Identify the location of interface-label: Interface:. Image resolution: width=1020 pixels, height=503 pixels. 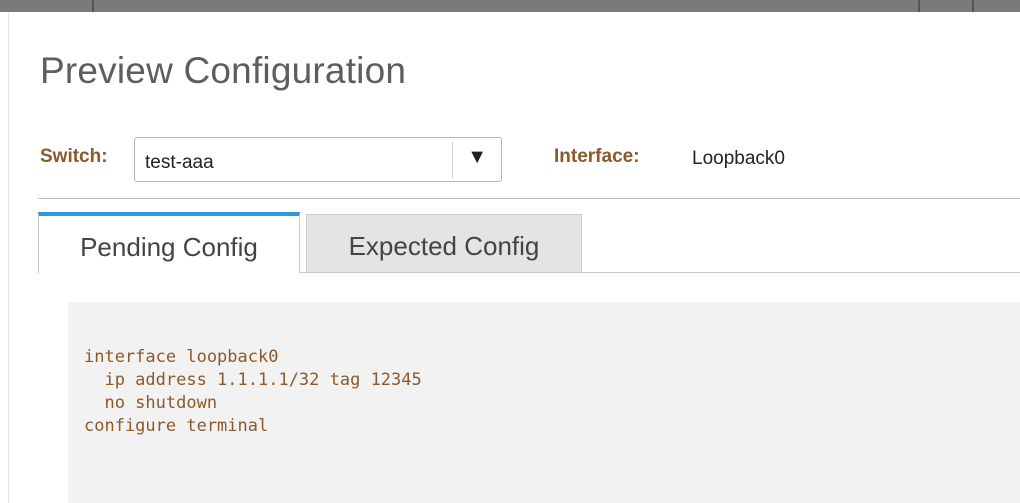
(597, 156).